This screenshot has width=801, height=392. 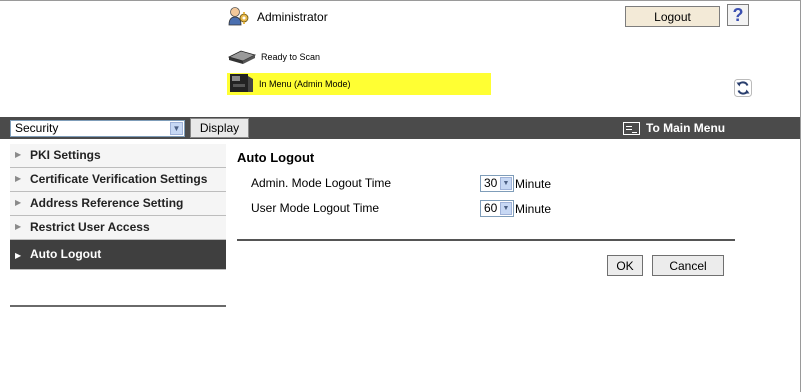 I want to click on sidebar-item-restrict-user-access: ▶ Restrict User Access, so click(x=118, y=228).